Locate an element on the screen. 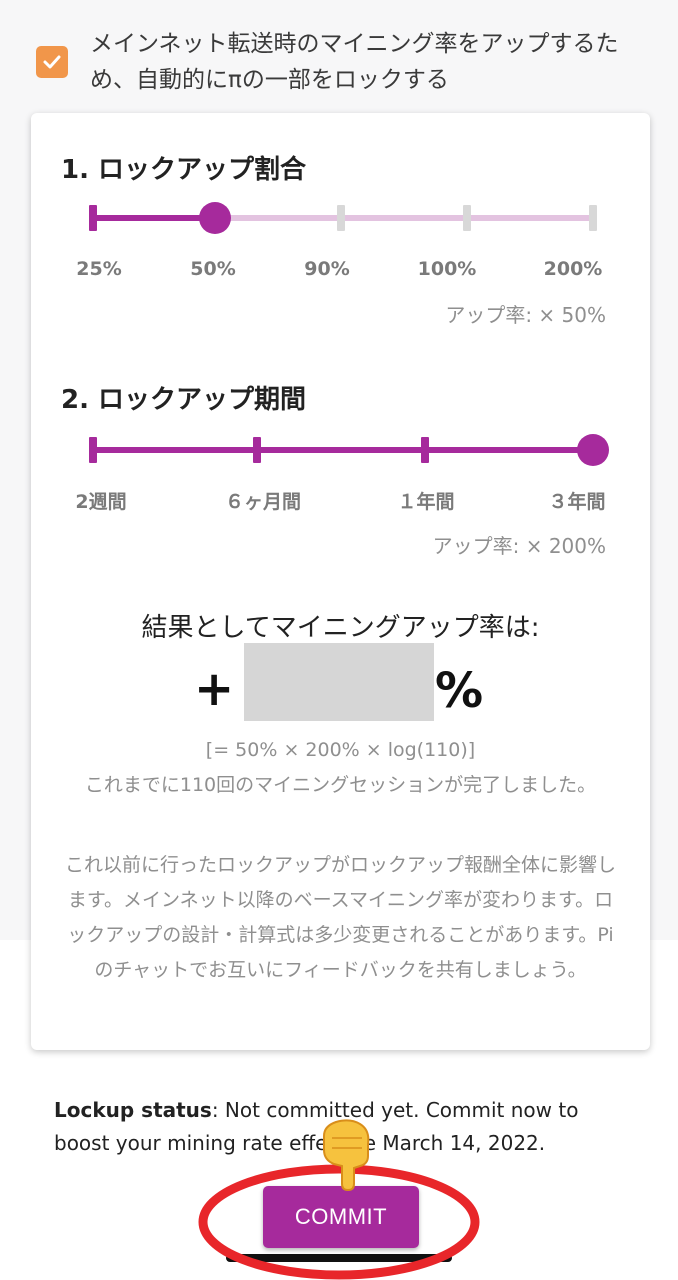  auto-lockup-checkbox is located at coordinates (52, 62).